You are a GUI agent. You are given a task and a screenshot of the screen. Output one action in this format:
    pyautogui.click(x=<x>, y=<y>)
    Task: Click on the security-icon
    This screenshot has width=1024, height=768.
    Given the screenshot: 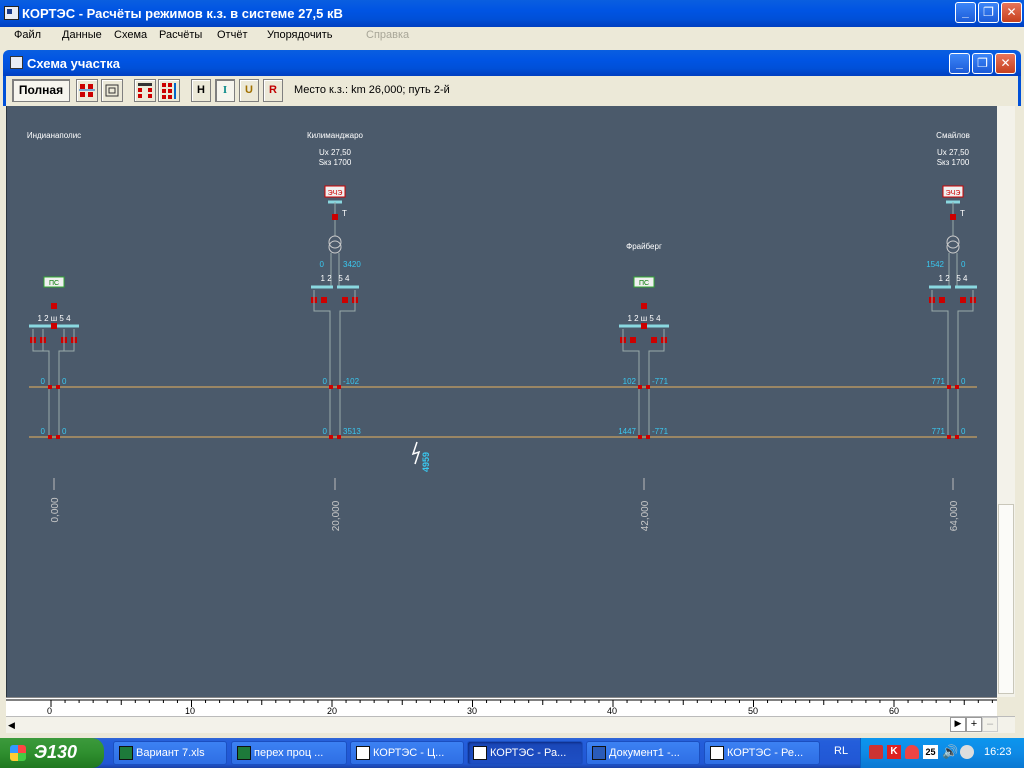 What is the action you would take?
    pyautogui.click(x=876, y=752)
    